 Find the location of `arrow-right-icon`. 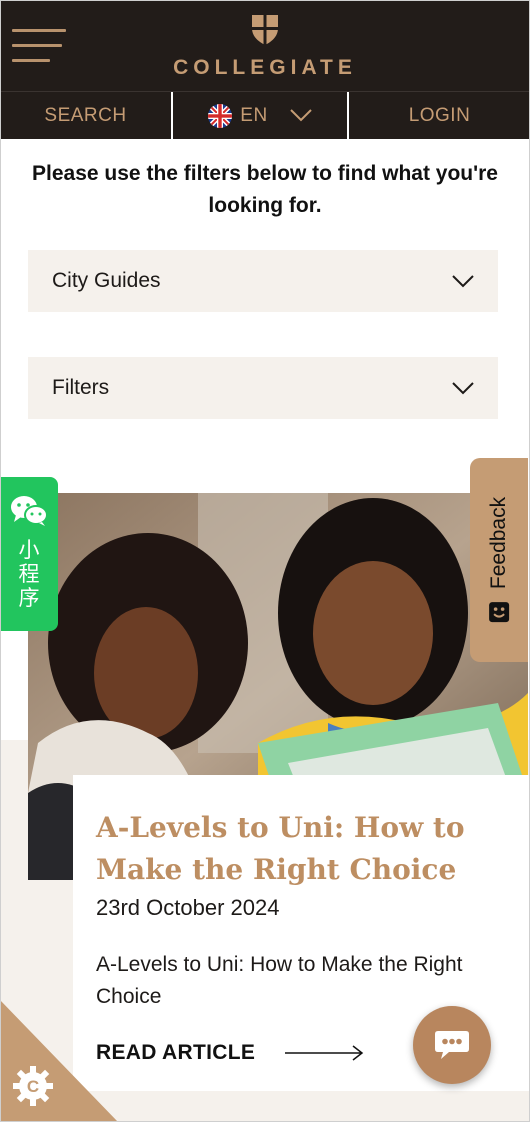

arrow-right-icon is located at coordinates (324, 1053).